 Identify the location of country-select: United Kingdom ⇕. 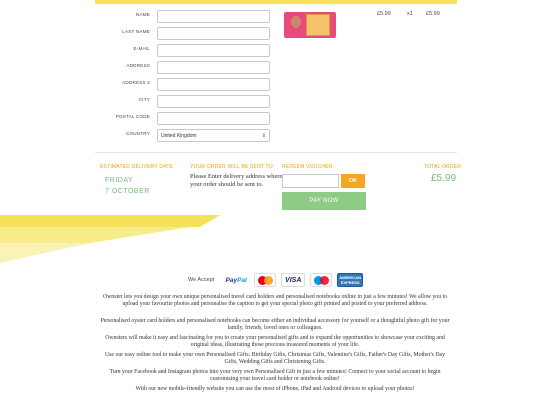
(213, 135).